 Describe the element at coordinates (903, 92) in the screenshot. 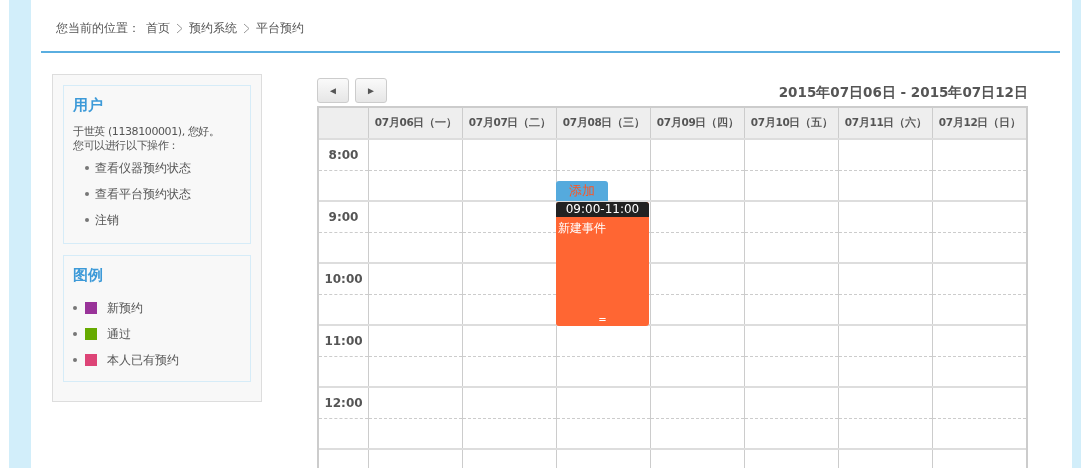

I see `date-range: 2015年07日06日 - 2015年07日12日` at that location.